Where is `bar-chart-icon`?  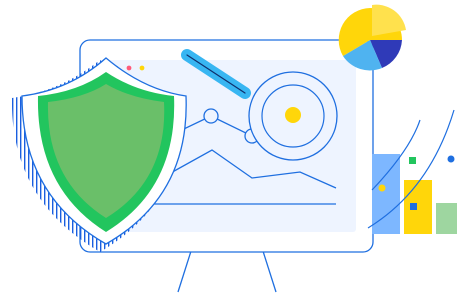 bar-chart-icon is located at coordinates (414, 194).